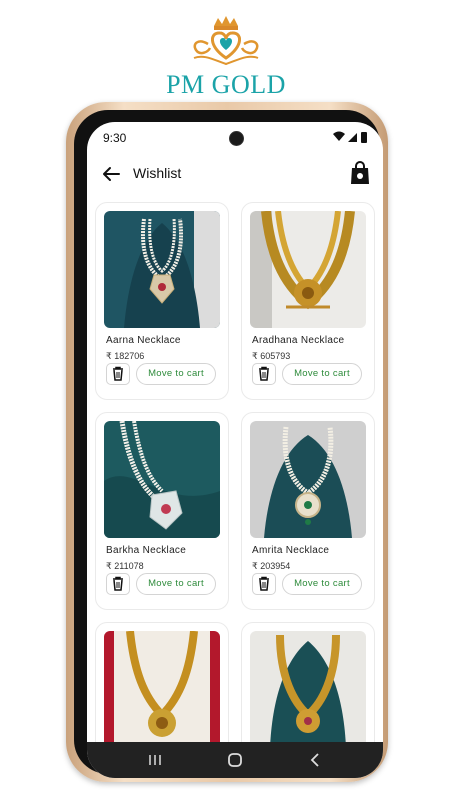 The image size is (452, 800). What do you see at coordinates (226, 41) in the screenshot?
I see `crown-crest-icon` at bounding box center [226, 41].